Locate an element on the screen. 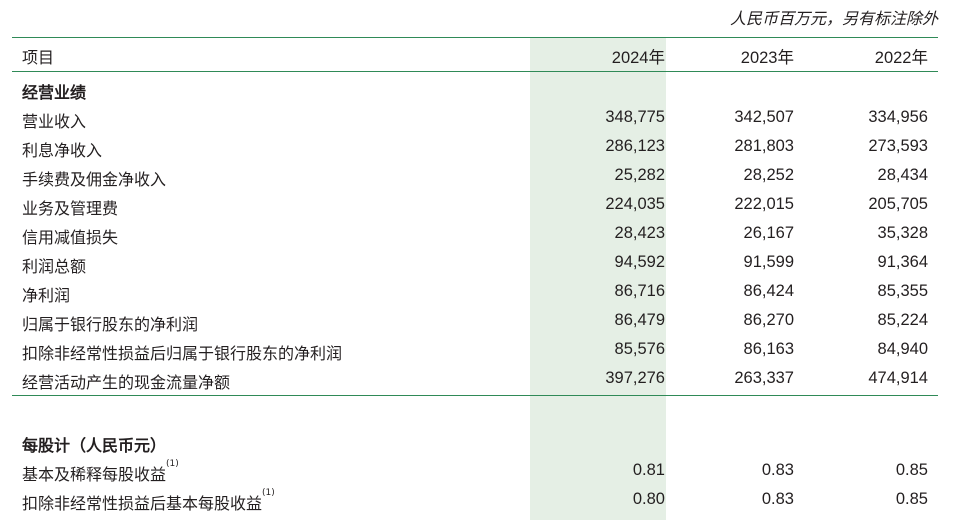 This screenshot has height=520, width=960. column-header-item: 项目 is located at coordinates (38, 57).